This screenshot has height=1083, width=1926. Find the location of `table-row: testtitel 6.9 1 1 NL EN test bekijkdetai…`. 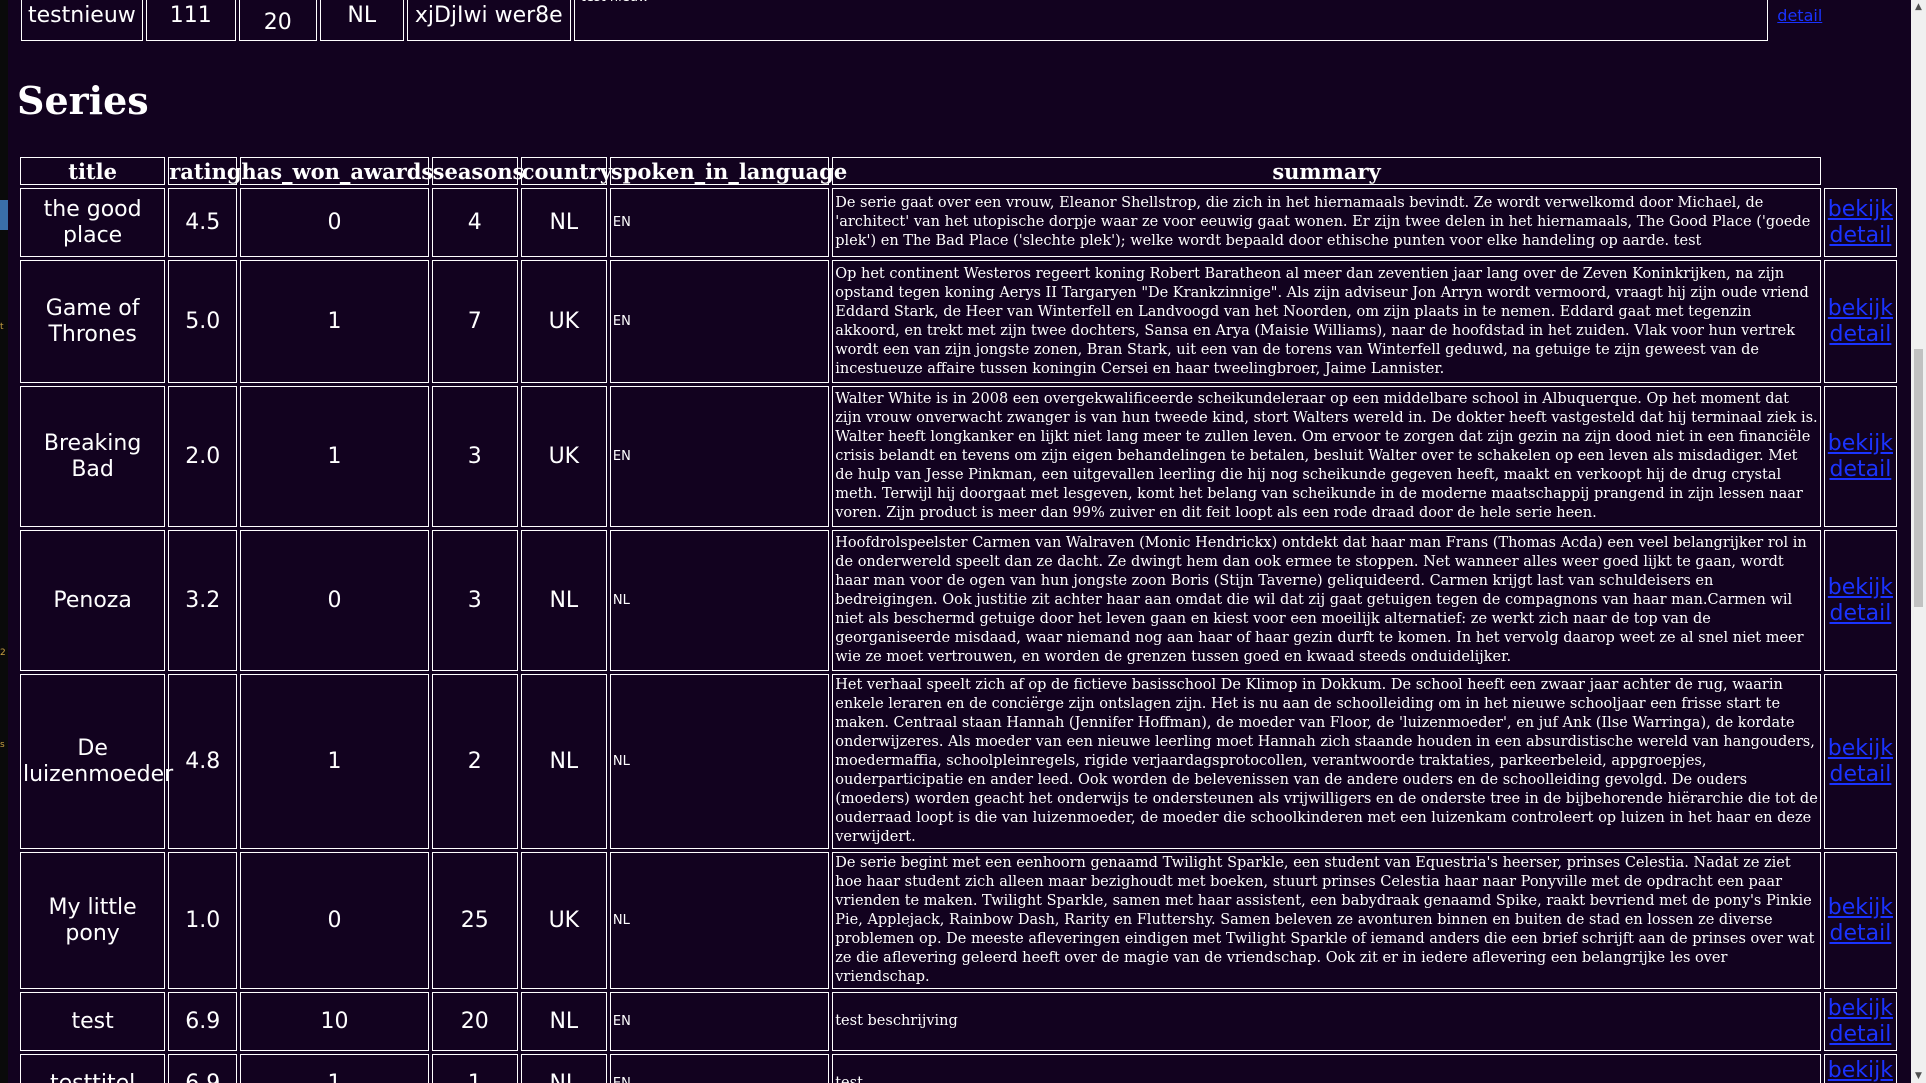

table-row: testtitel 6.9 1 1 NL EN test bekijkdetai… is located at coordinates (958, 1068).